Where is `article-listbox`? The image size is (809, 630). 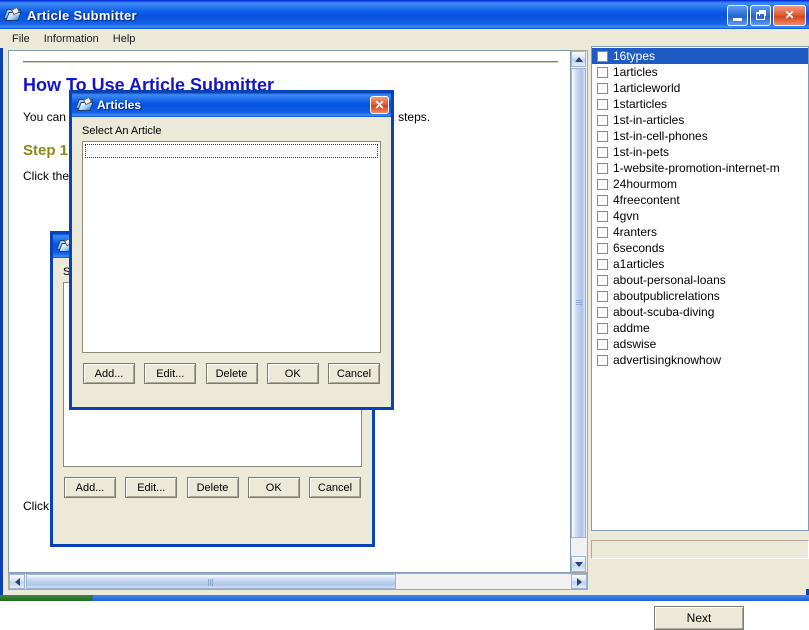
article-listbox is located at coordinates (231, 247).